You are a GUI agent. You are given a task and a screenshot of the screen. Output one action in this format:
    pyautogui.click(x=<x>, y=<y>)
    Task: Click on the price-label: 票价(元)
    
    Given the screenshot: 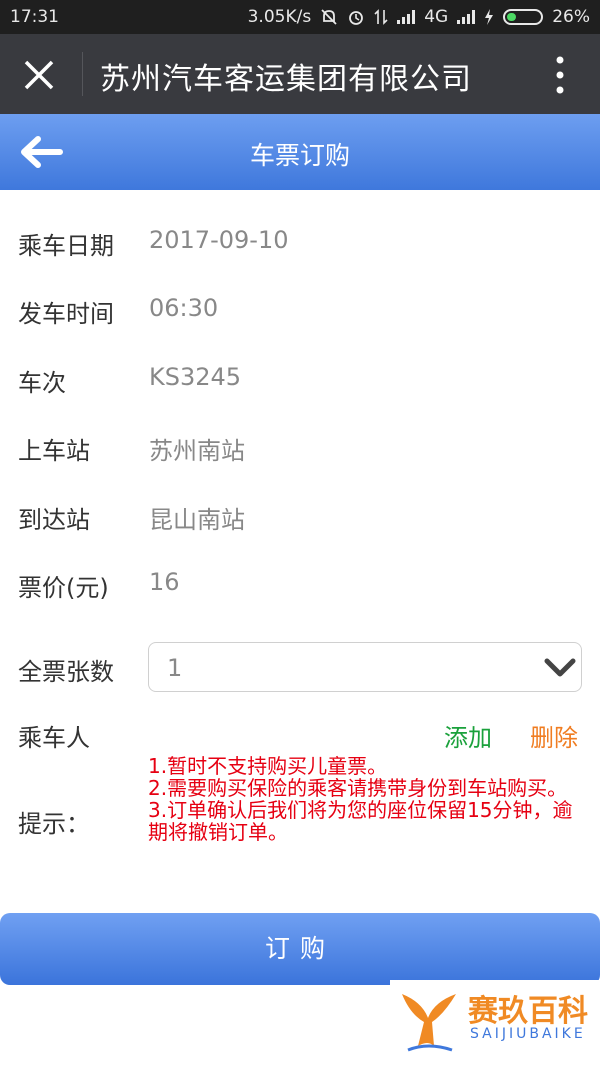 What is the action you would take?
    pyautogui.click(x=63, y=588)
    